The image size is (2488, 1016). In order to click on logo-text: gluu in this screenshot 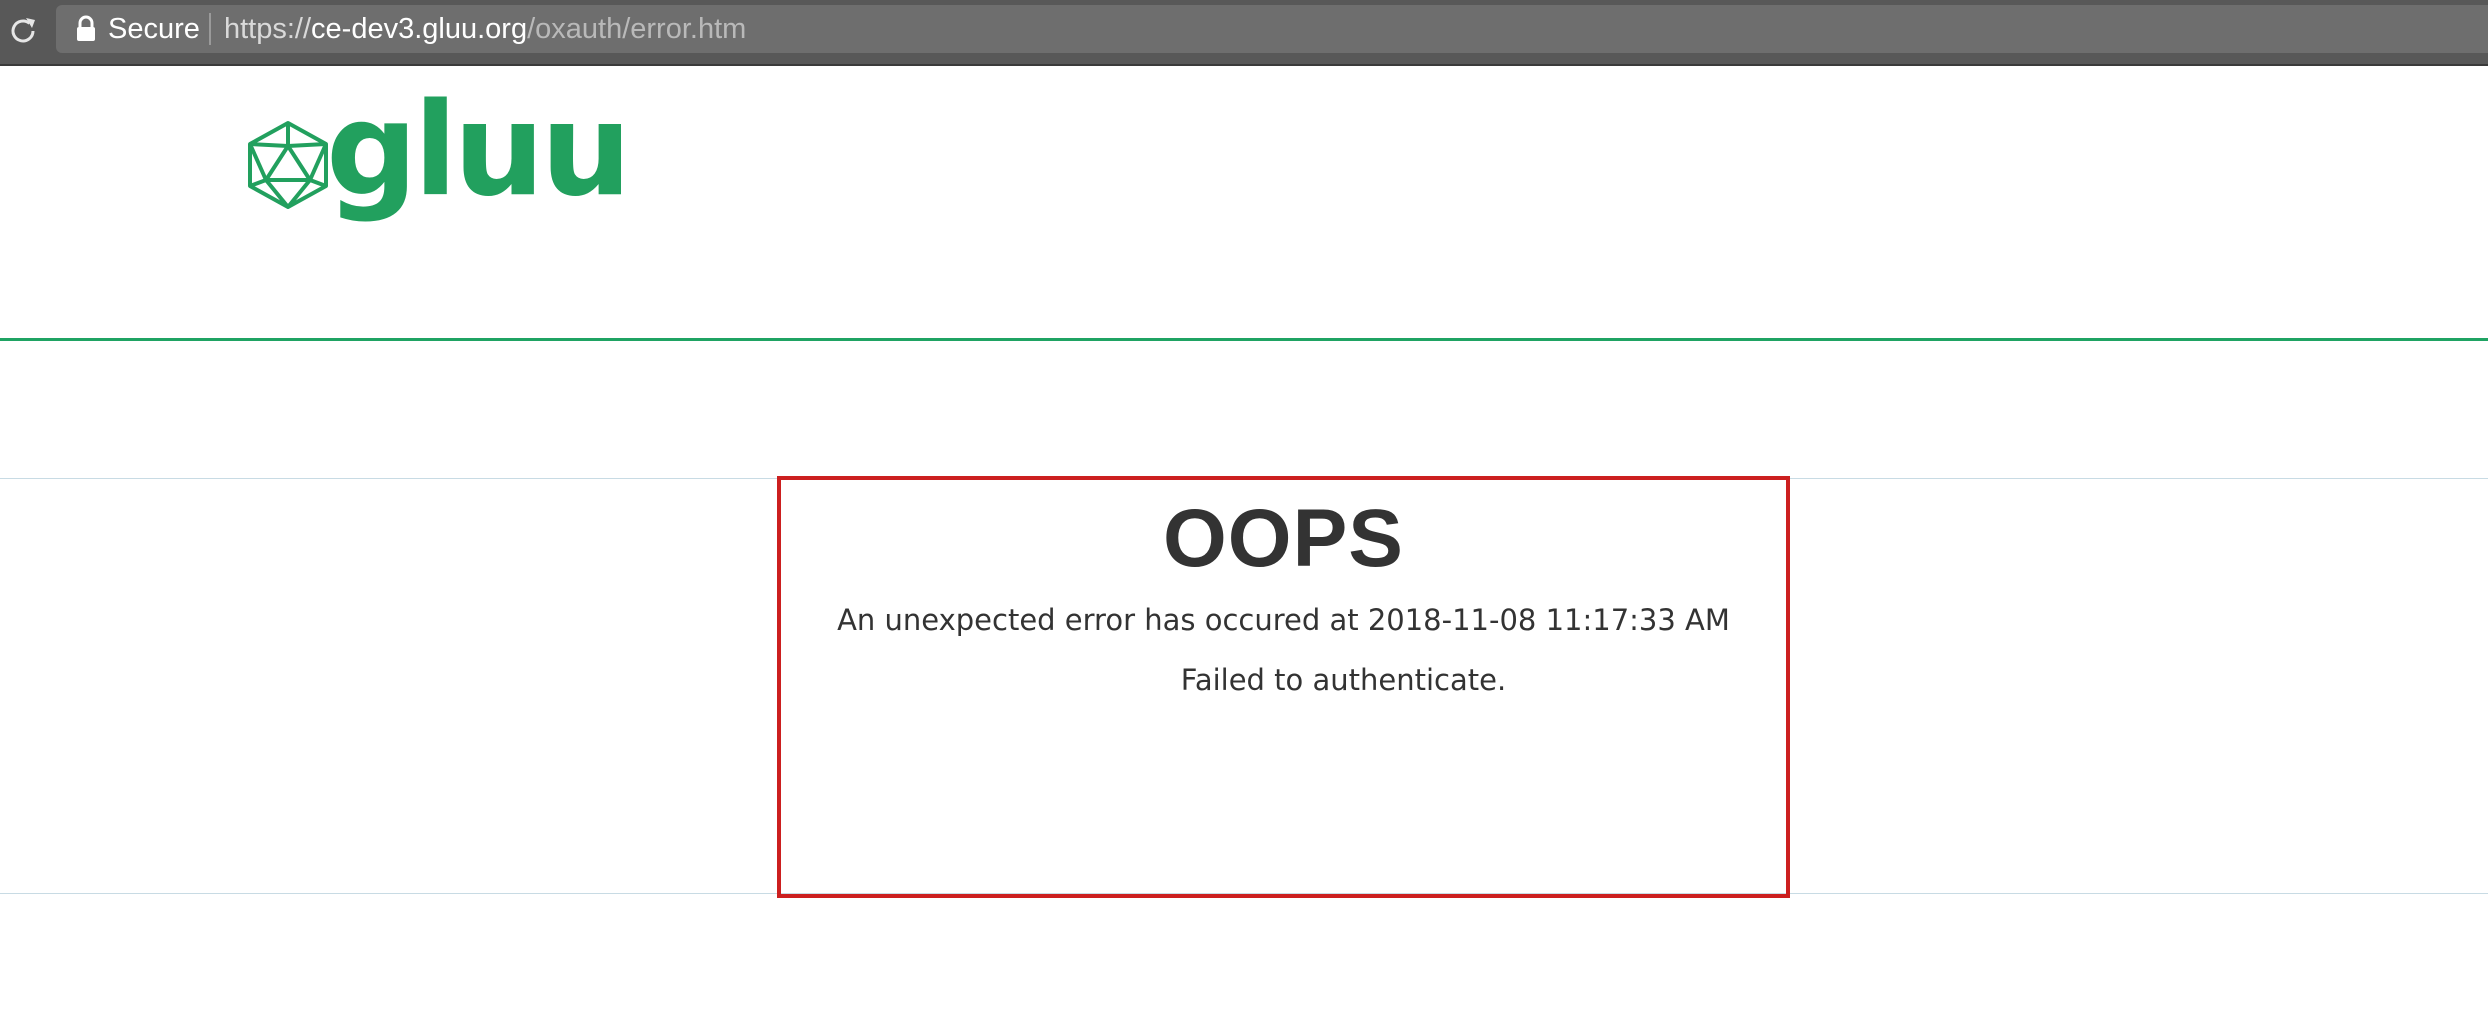, I will do `click(479, 150)`.